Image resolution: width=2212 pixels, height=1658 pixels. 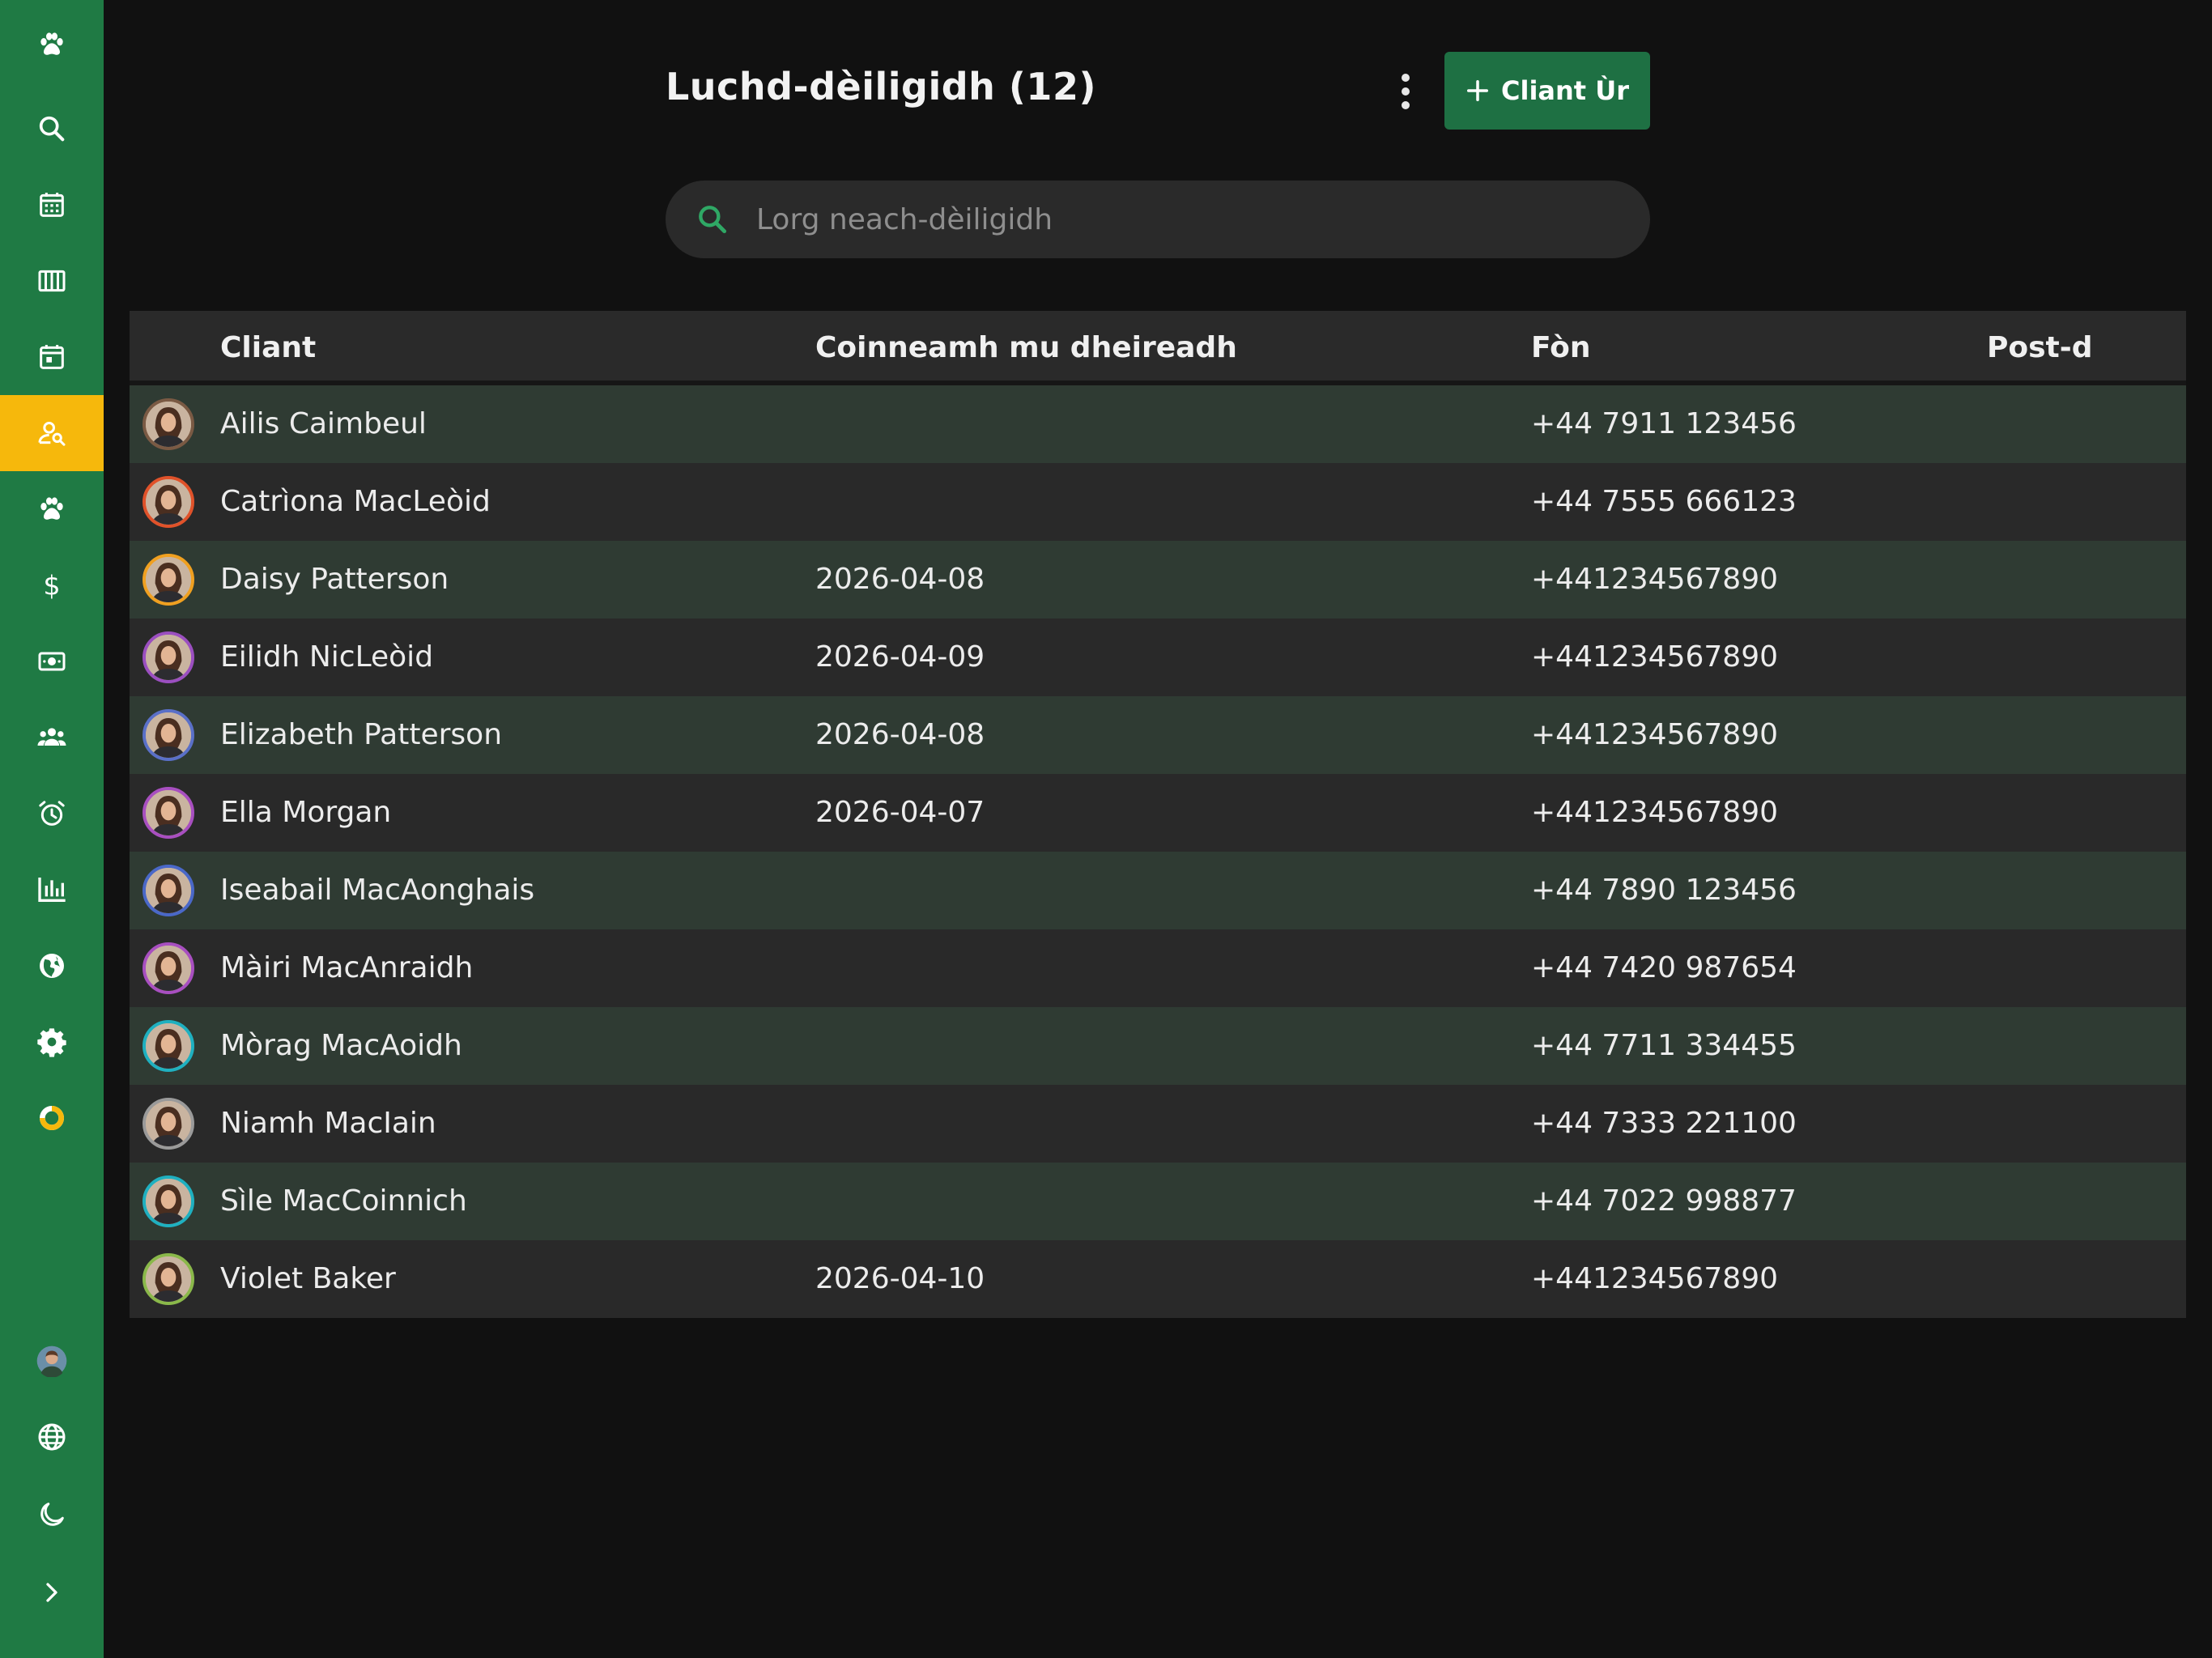 What do you see at coordinates (308, 1279) in the screenshot?
I see `client-name: Violet Baker` at bounding box center [308, 1279].